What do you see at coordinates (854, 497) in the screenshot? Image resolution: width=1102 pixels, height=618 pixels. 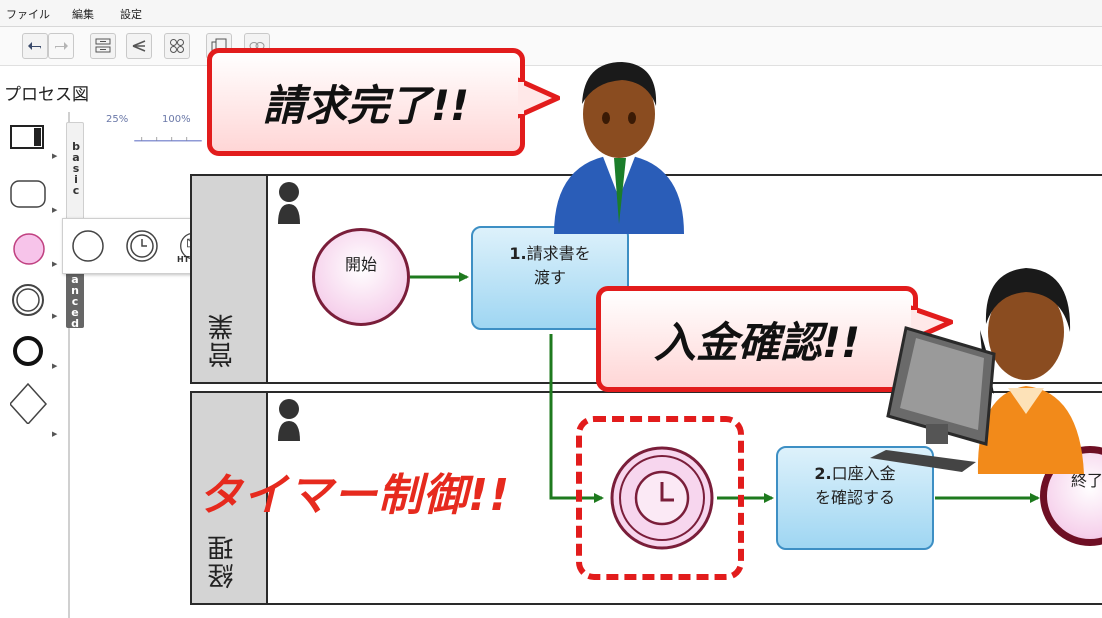 I see `task-2-title-line2: を確認する` at bounding box center [854, 497].